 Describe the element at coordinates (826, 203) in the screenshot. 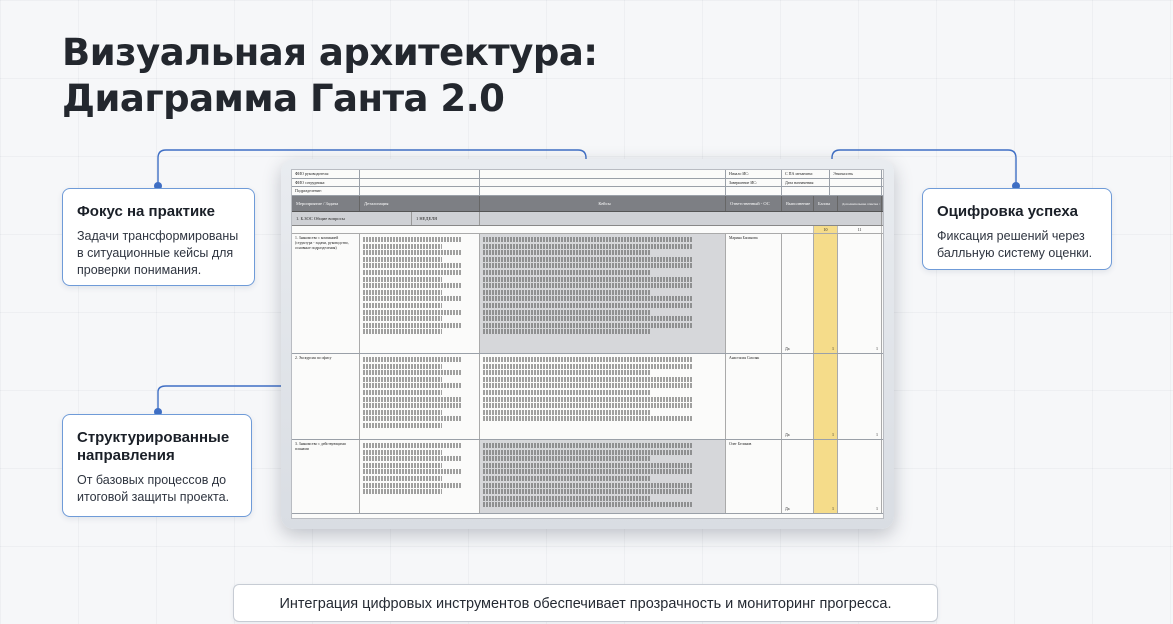

I see `column-header: Баллы` at that location.